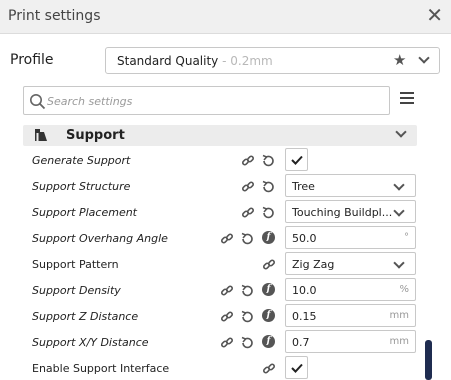  Describe the element at coordinates (399, 60) in the screenshot. I see `star-icon: ★` at that location.